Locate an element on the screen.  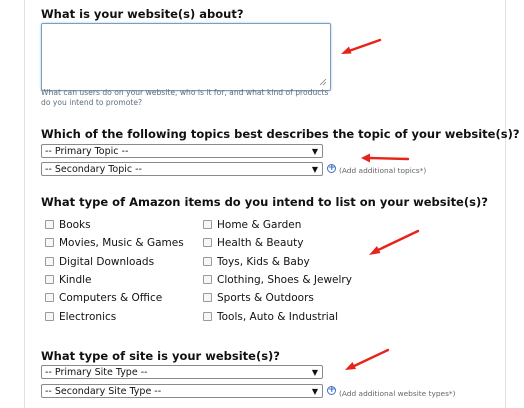
site-type-question: What type of site is your website(s)? is located at coordinates (160, 356).